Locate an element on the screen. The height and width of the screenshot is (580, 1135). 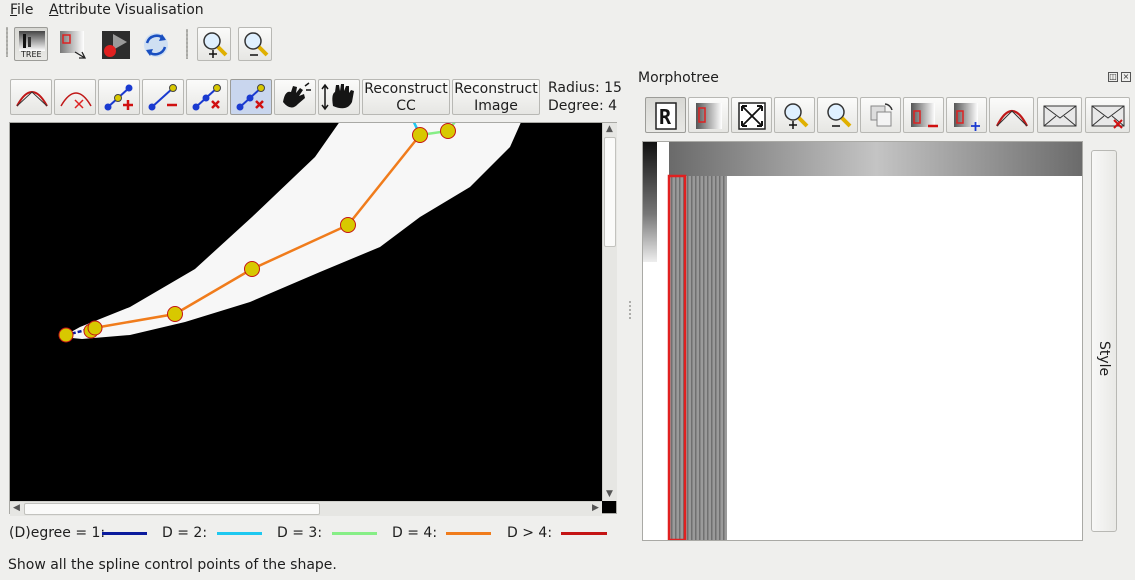
scroll-left-arrow-icon: ◀ is located at coordinates (16, 508).